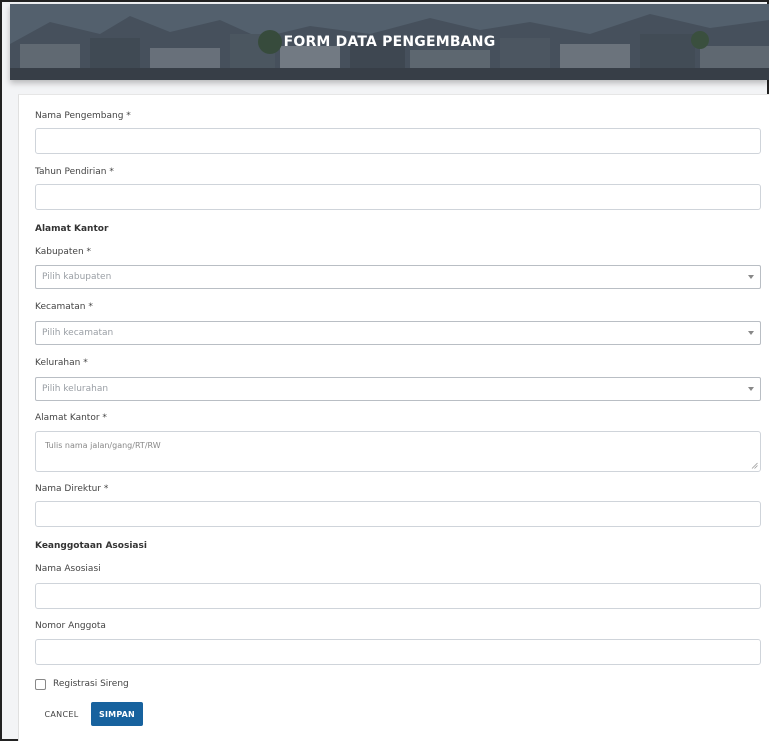  Describe the element at coordinates (754, 465) in the screenshot. I see `resize-handle-icon` at that location.